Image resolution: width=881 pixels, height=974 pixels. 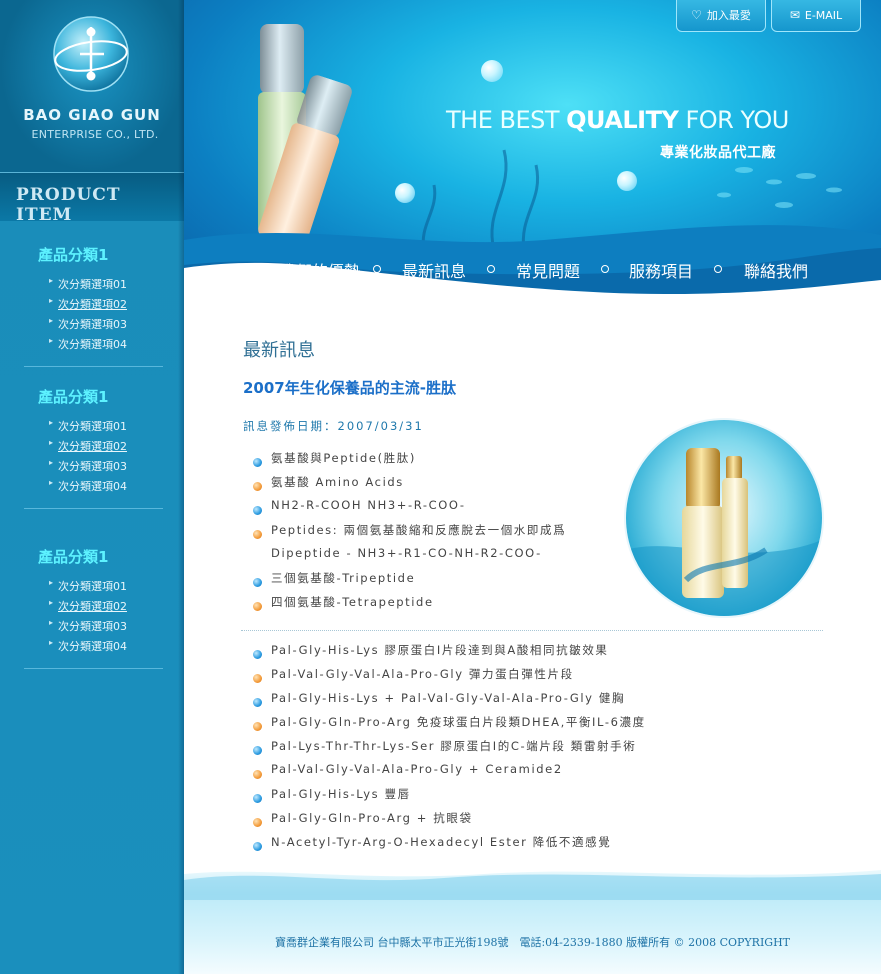 What do you see at coordinates (328, 486) in the screenshot?
I see `list-item: 氨基酸 Amino Acids` at bounding box center [328, 486].